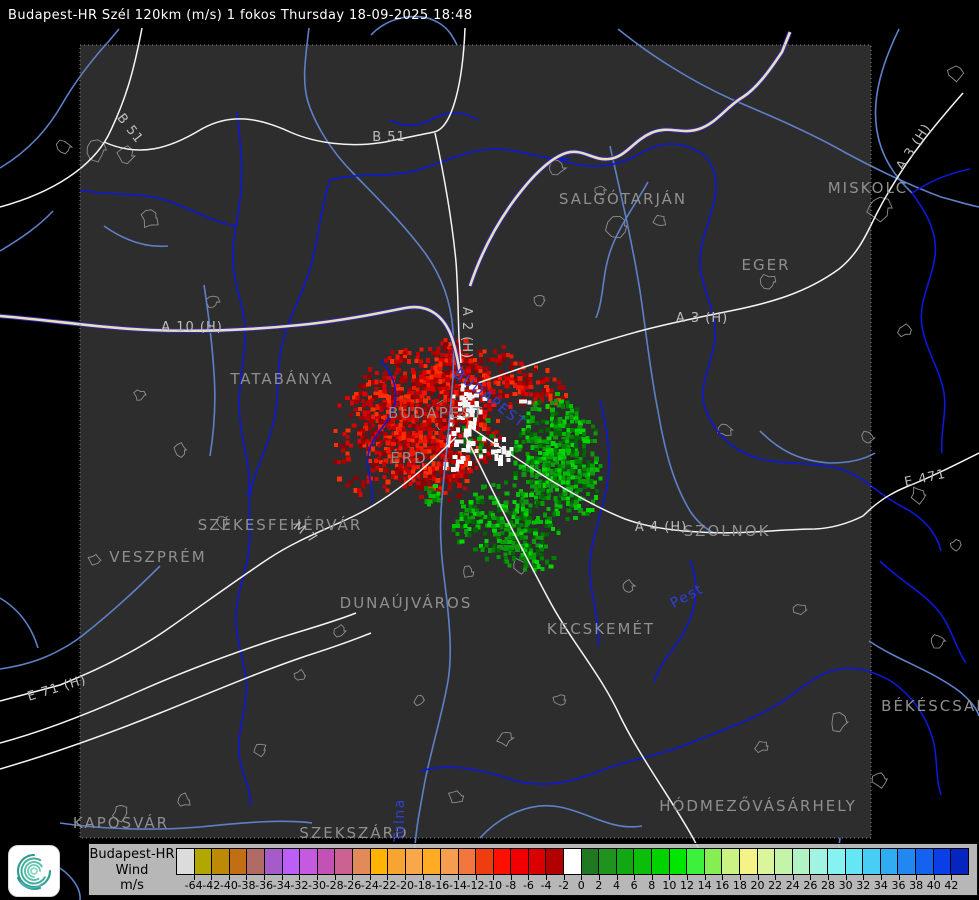 Image resolution: width=979 pixels, height=900 pixels. I want to click on road-label: E 71 (H), so click(57, 689).